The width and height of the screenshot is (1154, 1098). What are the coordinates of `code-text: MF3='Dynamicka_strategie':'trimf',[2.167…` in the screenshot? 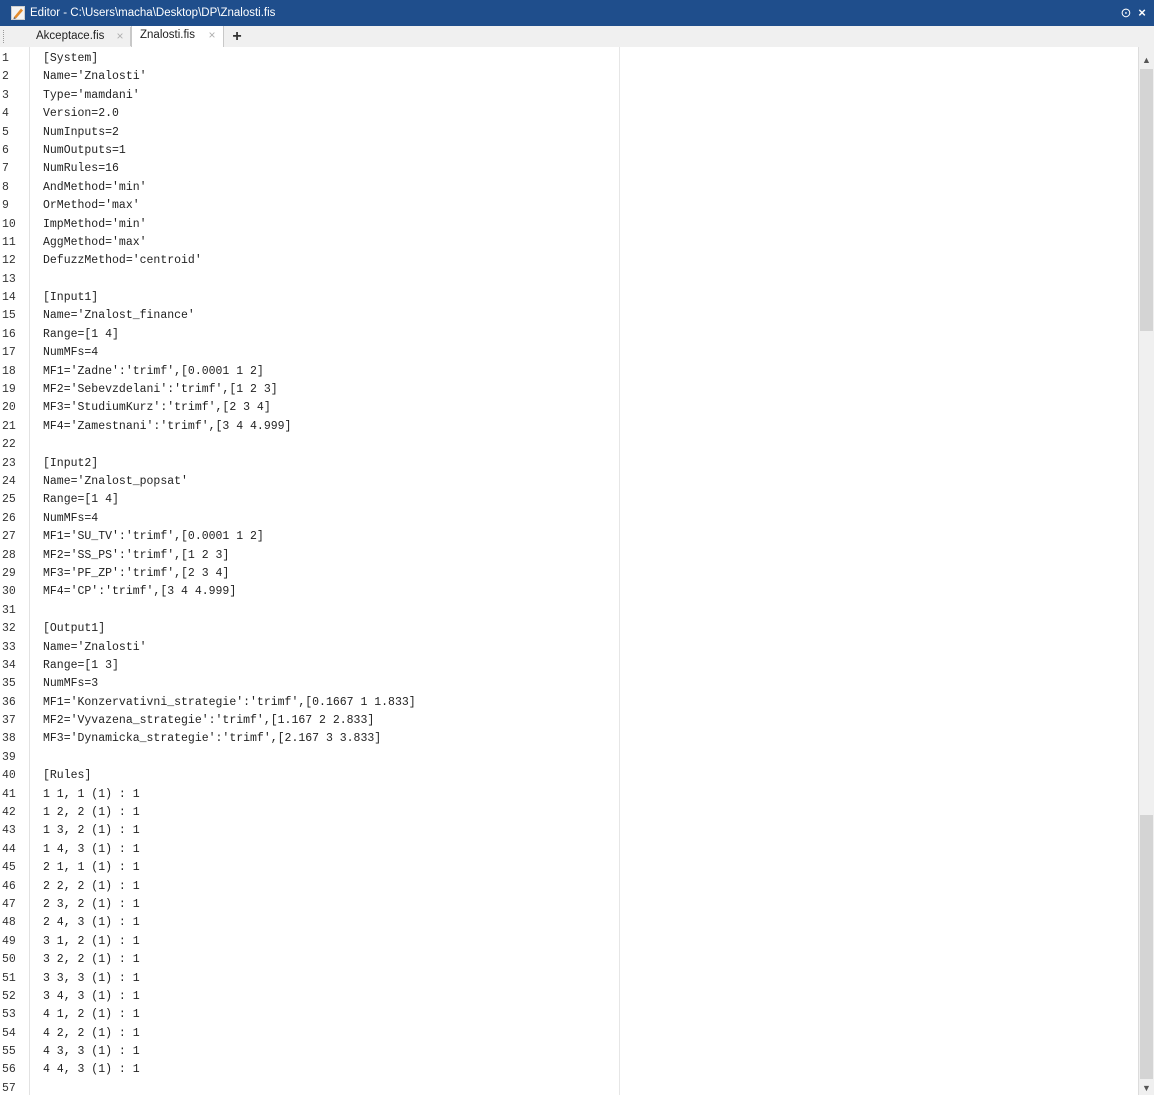 It's located at (212, 739).